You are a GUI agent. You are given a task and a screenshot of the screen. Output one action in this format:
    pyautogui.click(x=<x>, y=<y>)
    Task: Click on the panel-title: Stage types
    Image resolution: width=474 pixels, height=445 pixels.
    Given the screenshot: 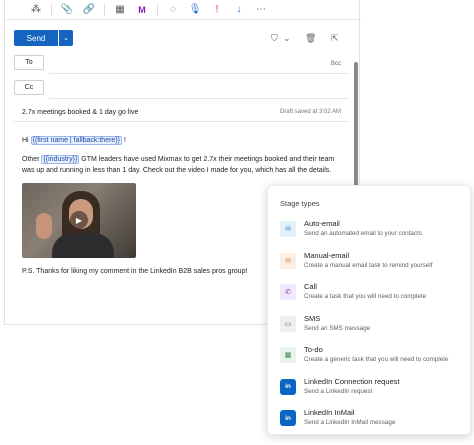 What is the action you would take?
    pyautogui.click(x=300, y=203)
    